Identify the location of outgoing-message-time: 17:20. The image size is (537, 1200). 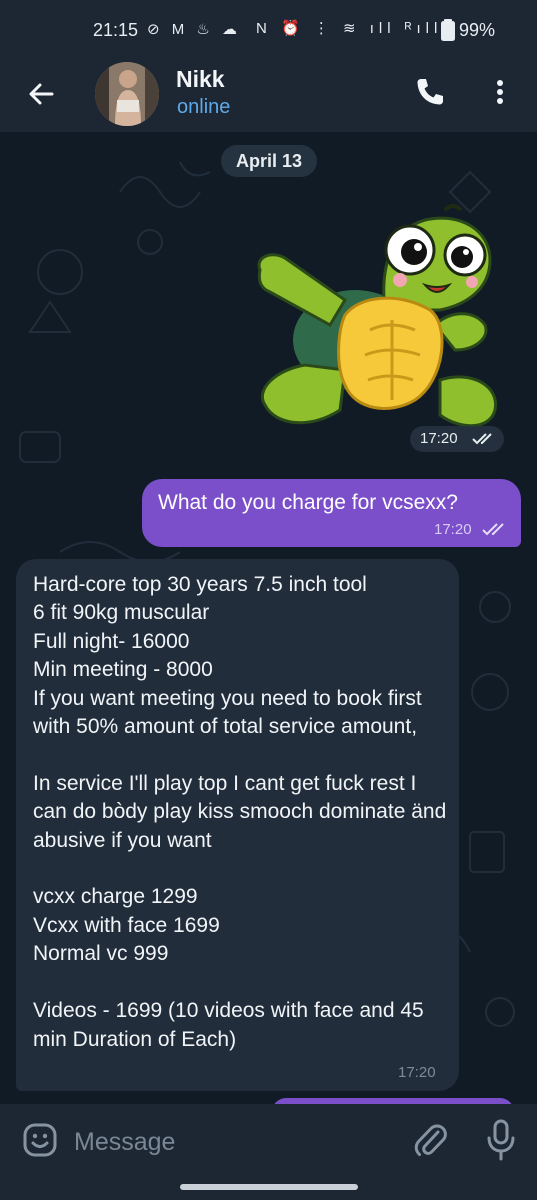
(453, 529).